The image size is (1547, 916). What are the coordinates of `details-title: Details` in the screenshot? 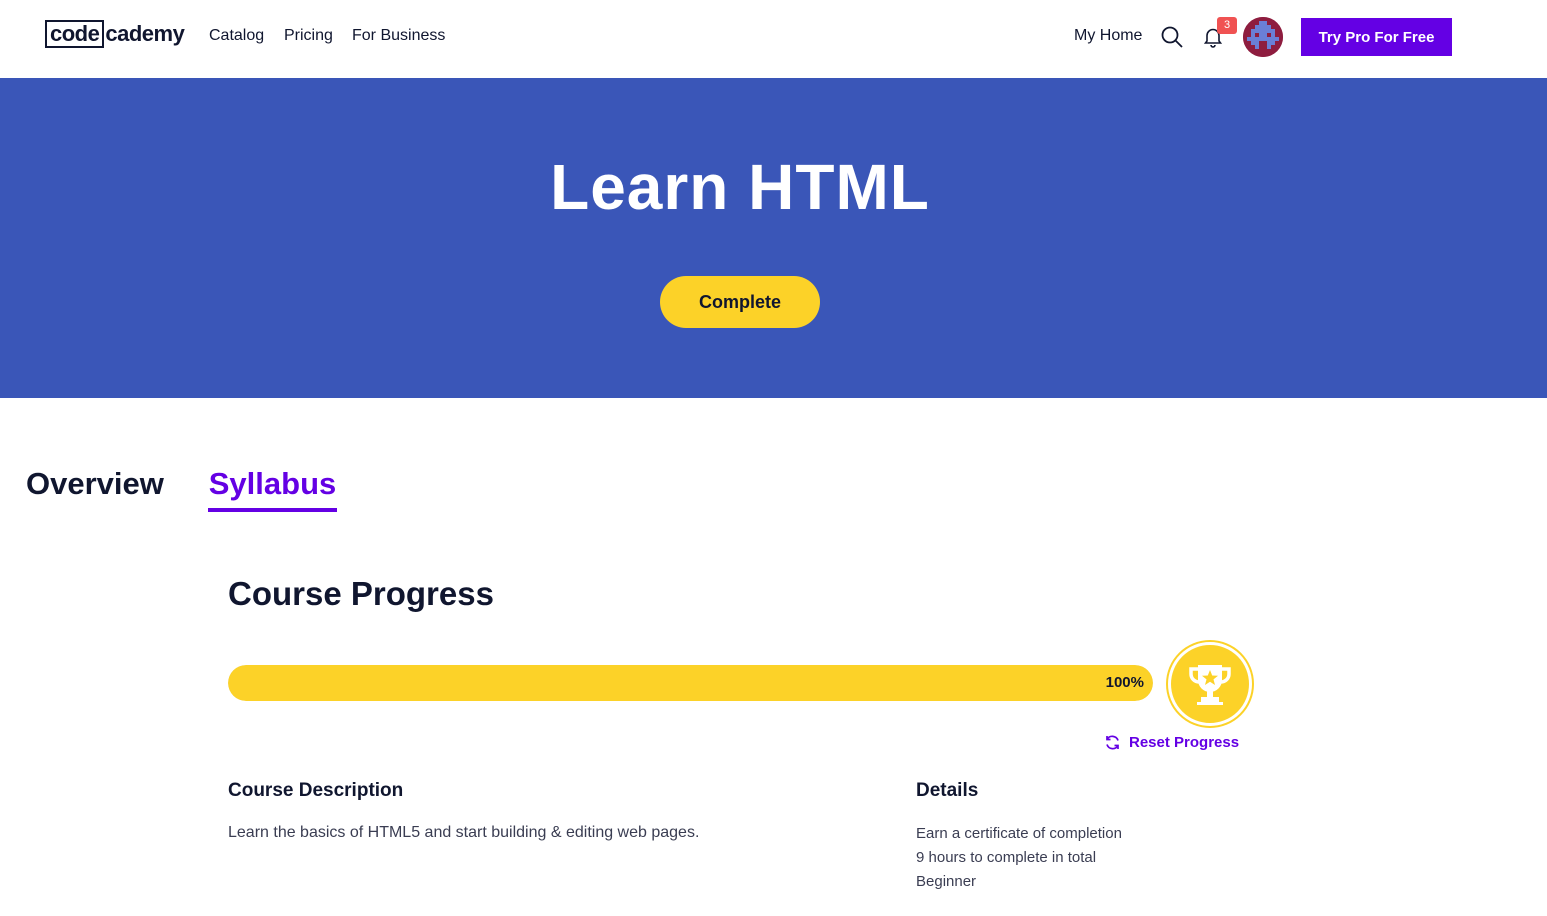 It's located at (947, 790).